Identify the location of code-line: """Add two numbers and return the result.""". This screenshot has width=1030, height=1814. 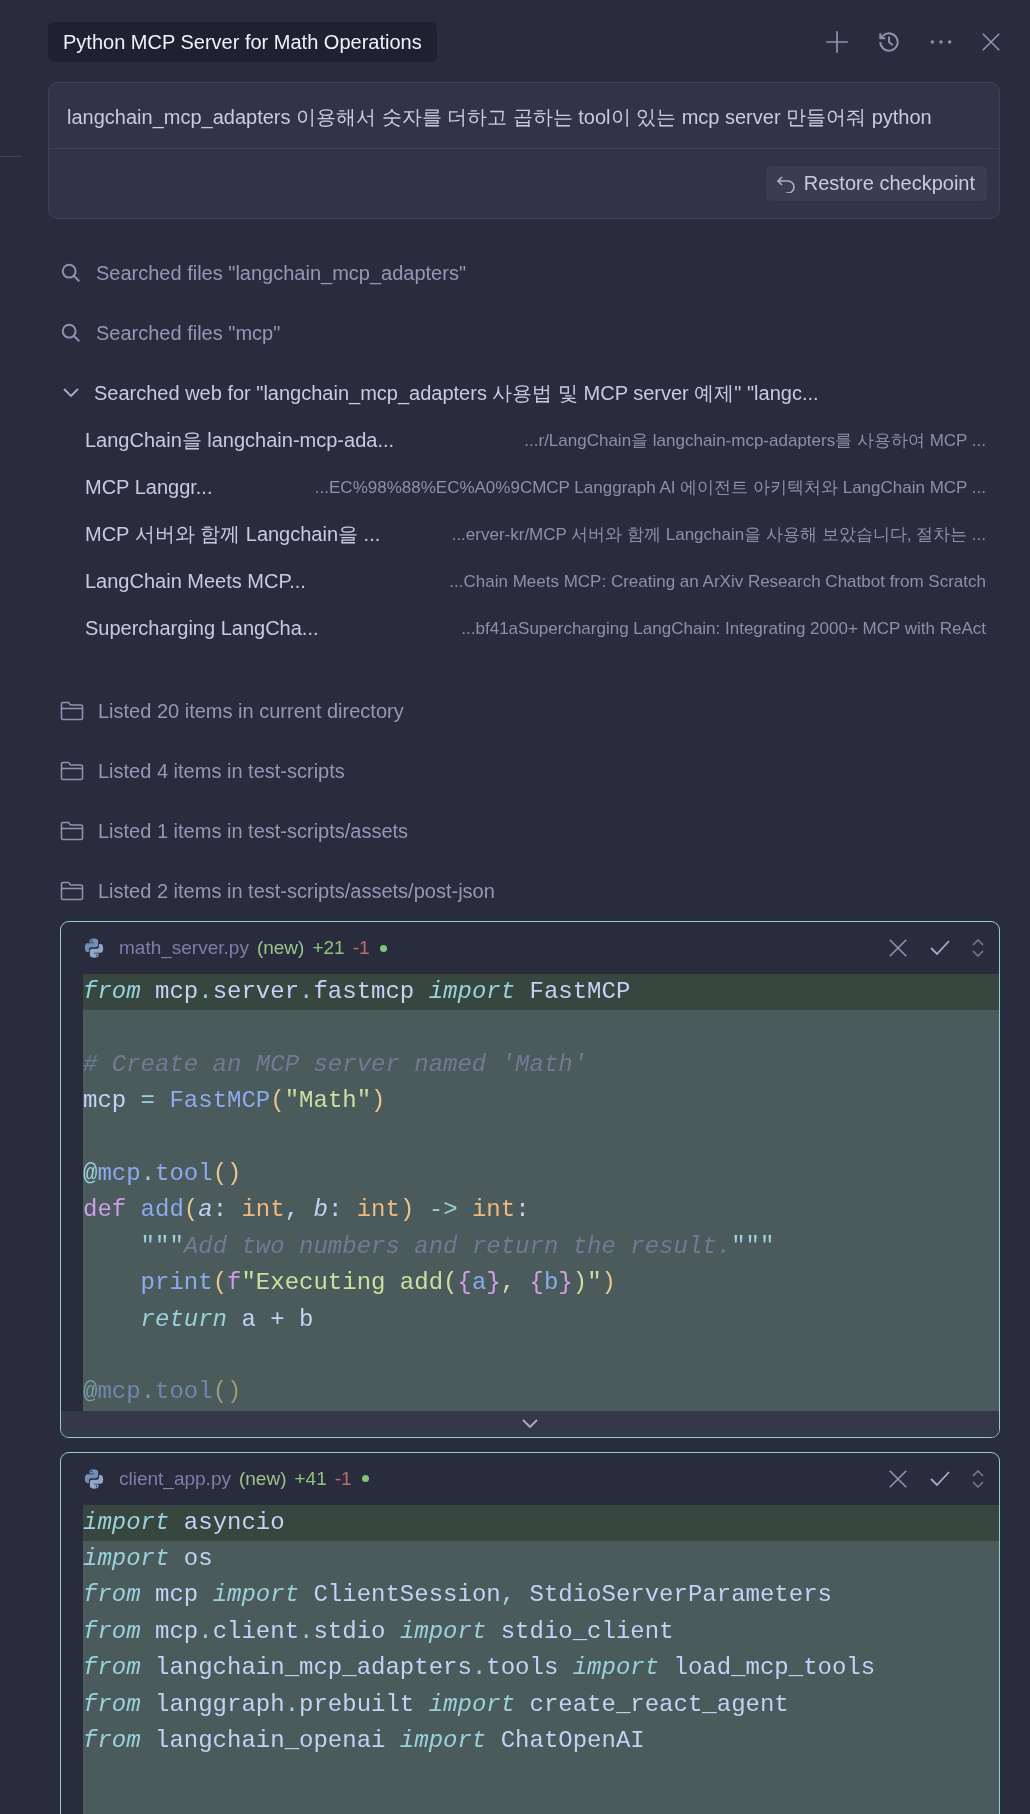
(457, 1246).